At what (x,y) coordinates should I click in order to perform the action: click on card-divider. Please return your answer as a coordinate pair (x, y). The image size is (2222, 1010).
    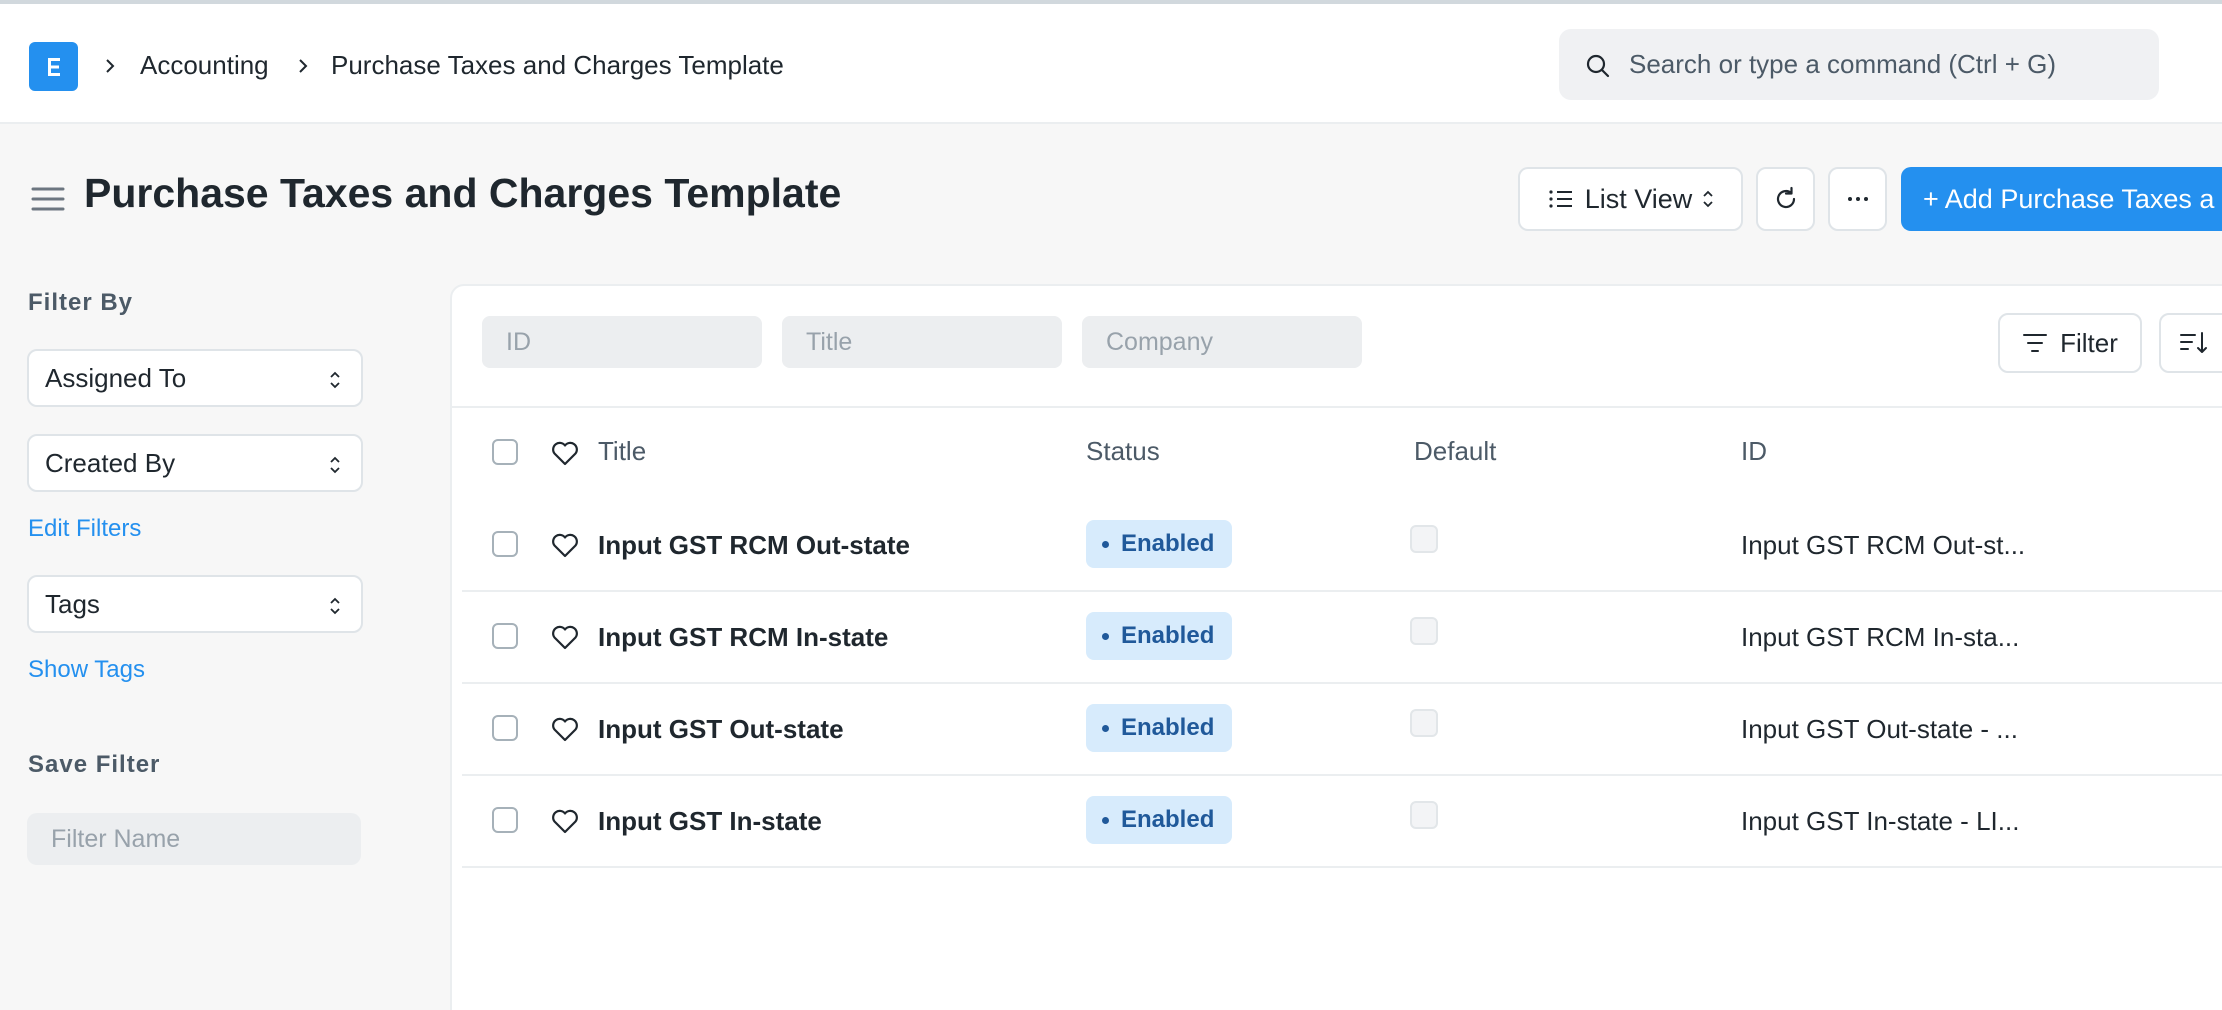
    Looking at the image, I should click on (1337, 407).